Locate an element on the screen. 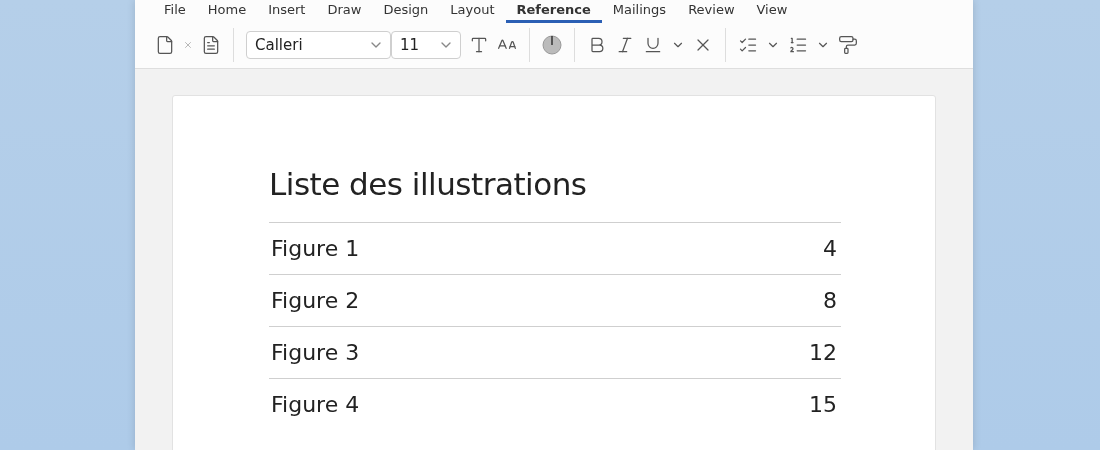 The width and height of the screenshot is (1100, 450). ribbon-tab: Reference is located at coordinates (553, 11).